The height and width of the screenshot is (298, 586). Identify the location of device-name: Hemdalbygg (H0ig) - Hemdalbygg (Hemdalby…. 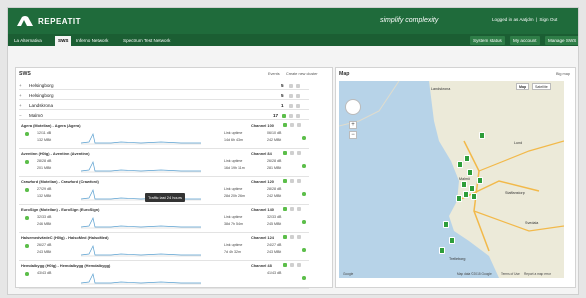
(65, 265).